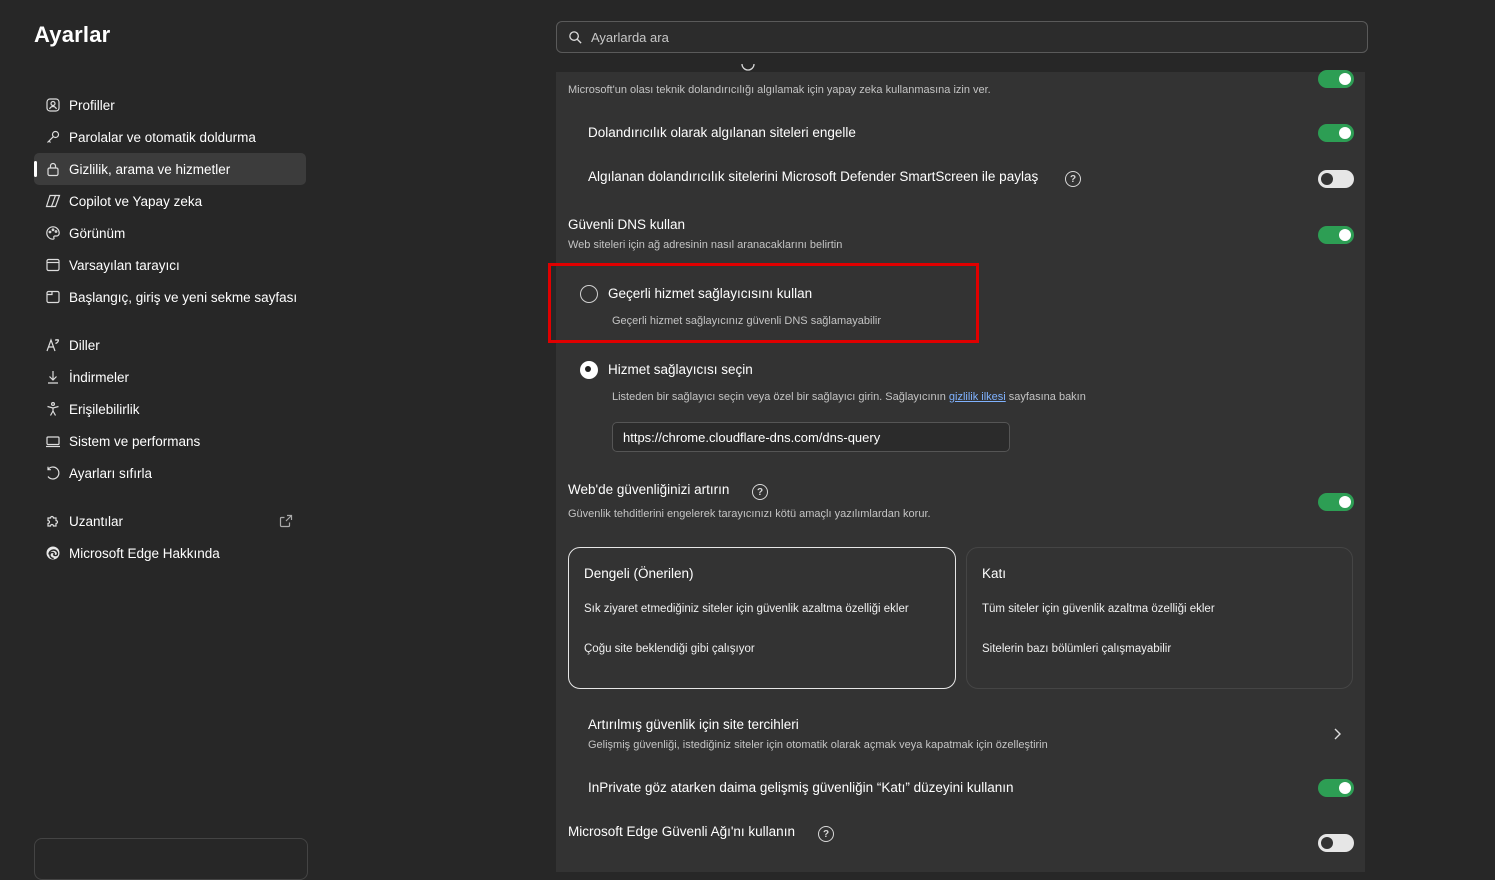 The height and width of the screenshot is (880, 1495). What do you see at coordinates (124, 265) in the screenshot?
I see `sidebar-item-label: Varsayılan tarayıcı` at bounding box center [124, 265].